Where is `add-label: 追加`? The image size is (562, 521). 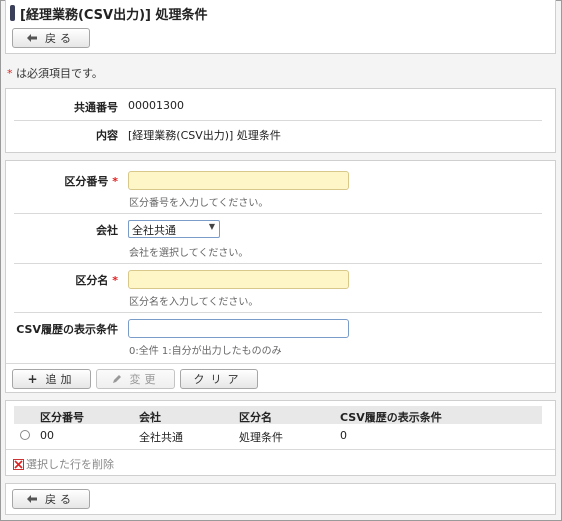
add-label: 追加 is located at coordinates (60, 379).